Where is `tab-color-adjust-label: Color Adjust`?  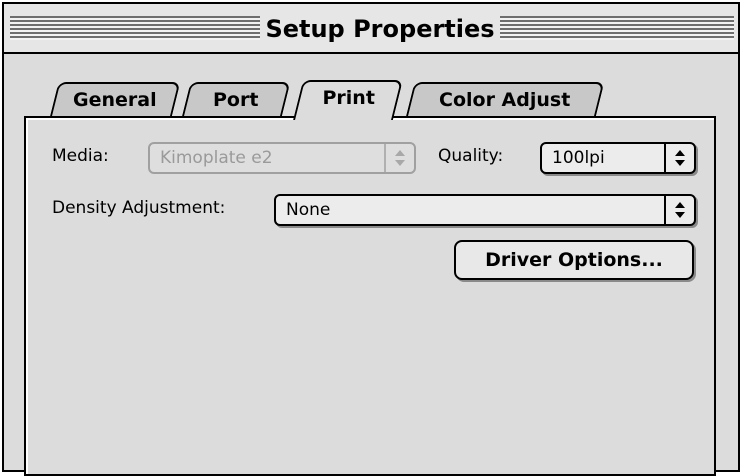
tab-color-adjust-label: Color Adjust is located at coordinates (505, 100).